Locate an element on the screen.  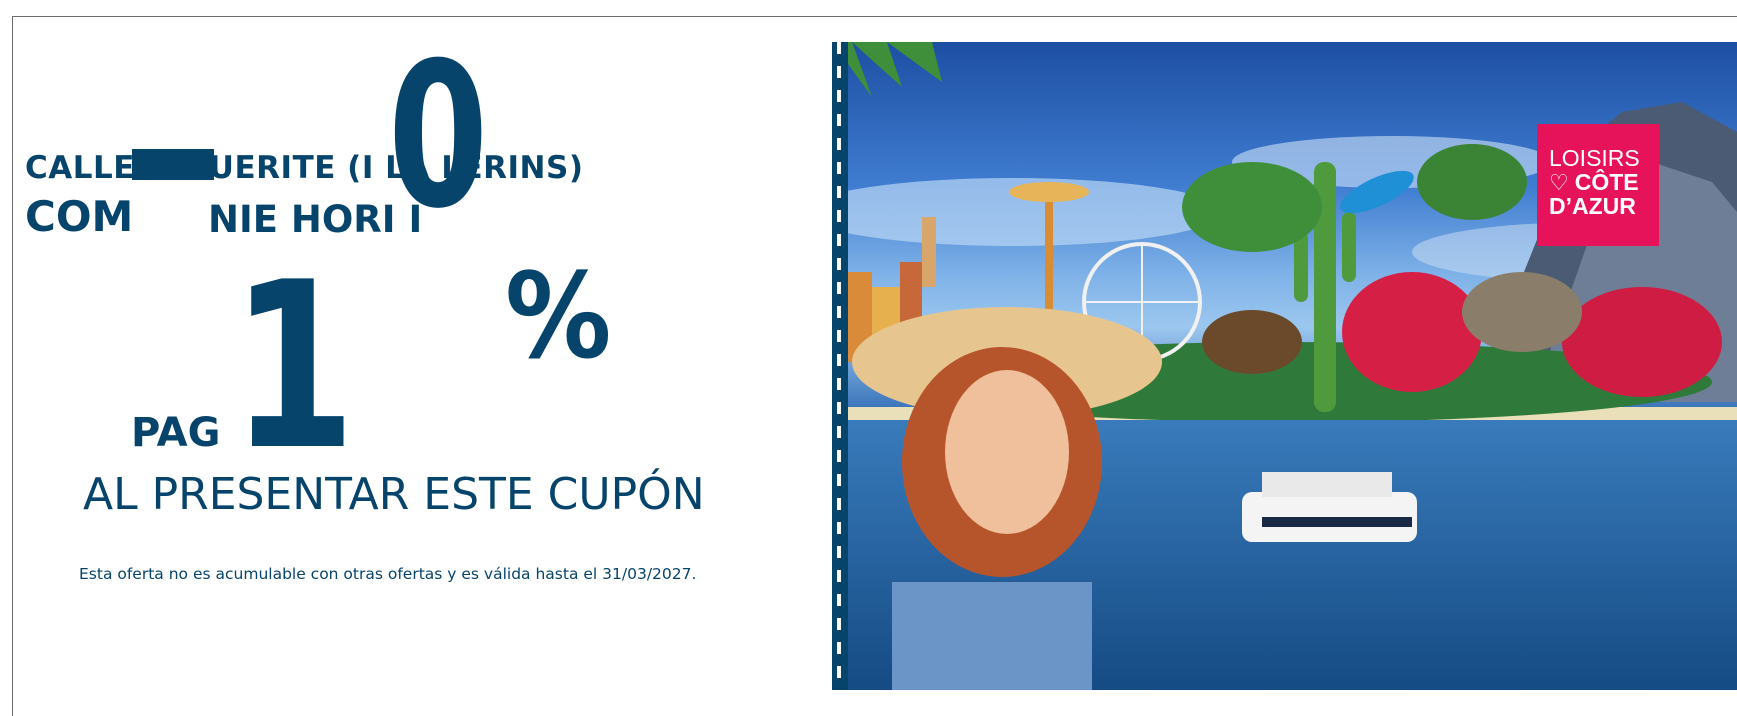
present-coupon-text: AL PRESENTAR ESTE CUPÓN is located at coordinates (394, 494).